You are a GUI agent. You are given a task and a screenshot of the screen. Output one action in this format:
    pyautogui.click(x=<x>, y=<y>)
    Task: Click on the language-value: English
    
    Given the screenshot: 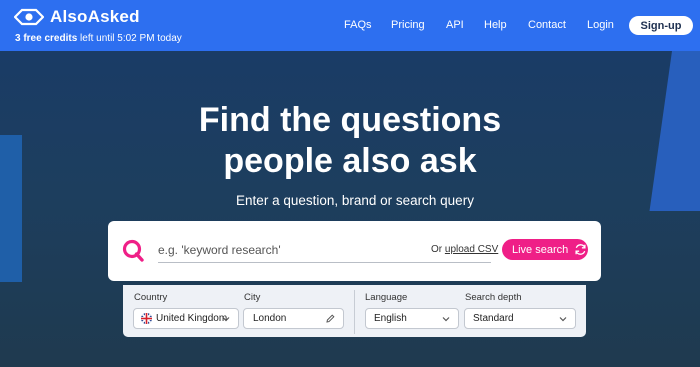 What is the action you would take?
    pyautogui.click(x=390, y=318)
    